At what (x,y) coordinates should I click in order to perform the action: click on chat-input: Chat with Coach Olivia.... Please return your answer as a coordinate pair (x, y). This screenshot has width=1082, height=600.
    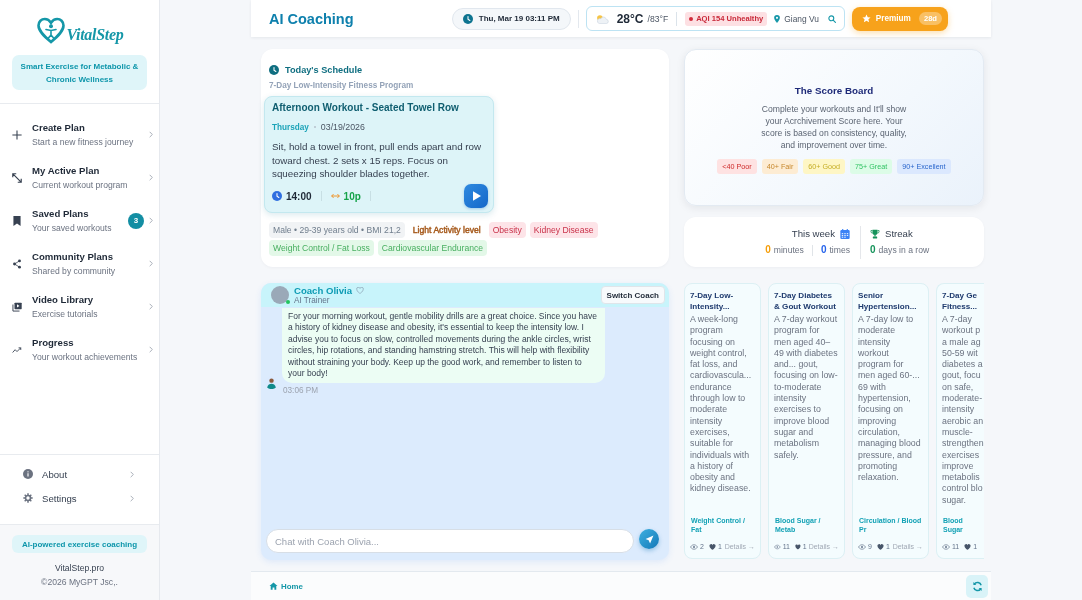
    Looking at the image, I should click on (450, 541).